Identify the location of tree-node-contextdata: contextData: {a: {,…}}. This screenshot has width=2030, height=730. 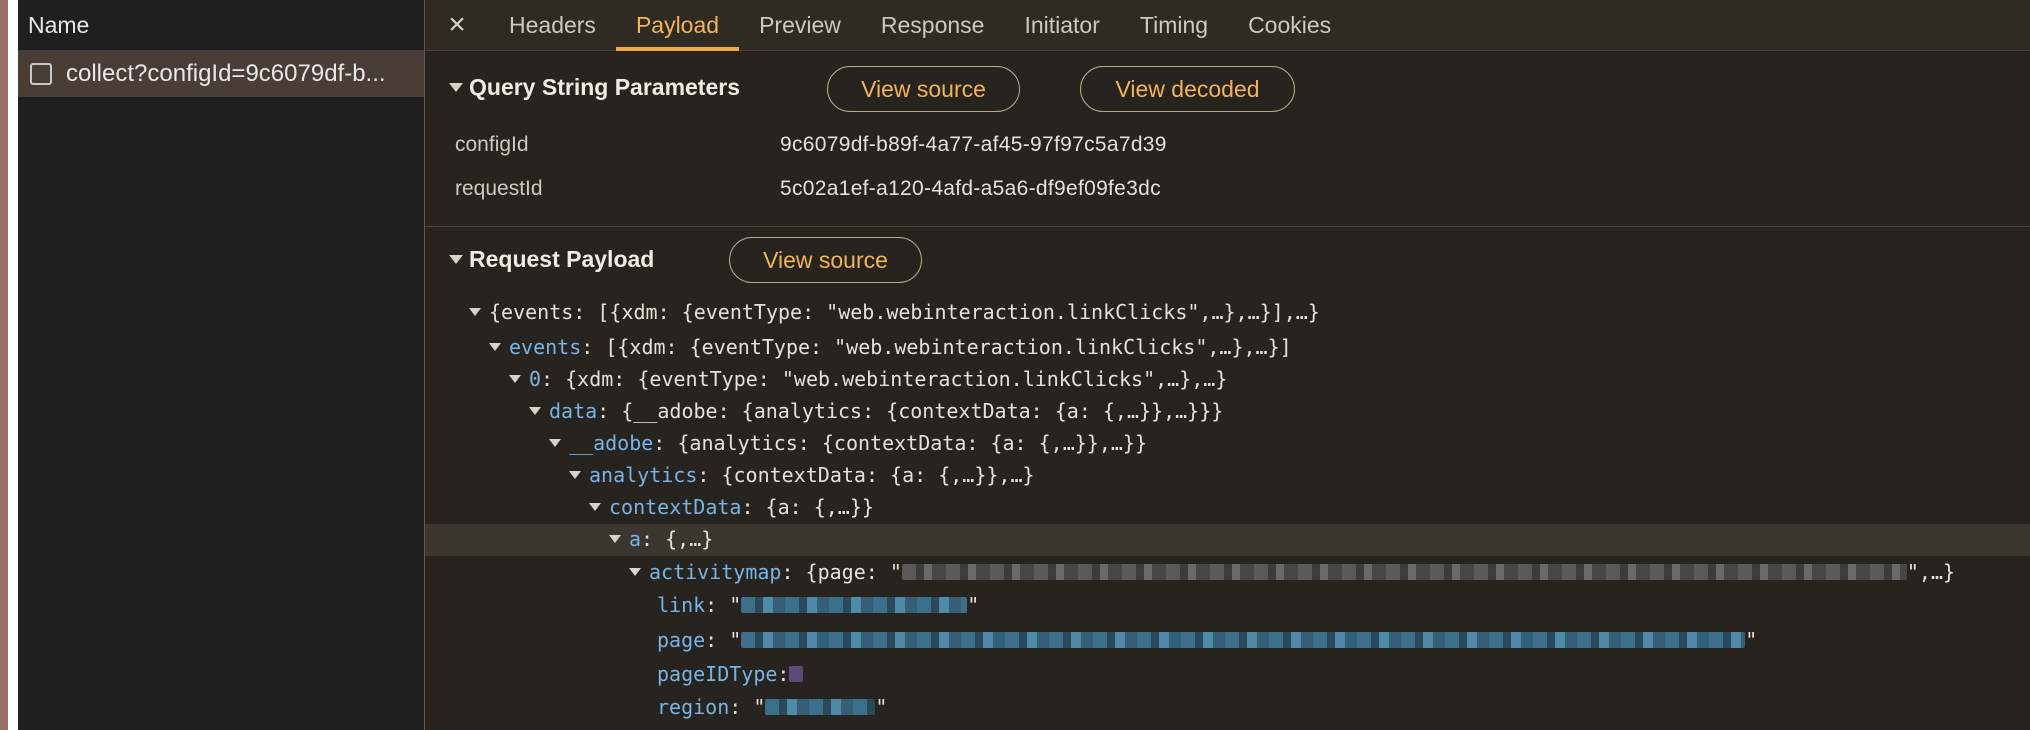
(731, 507).